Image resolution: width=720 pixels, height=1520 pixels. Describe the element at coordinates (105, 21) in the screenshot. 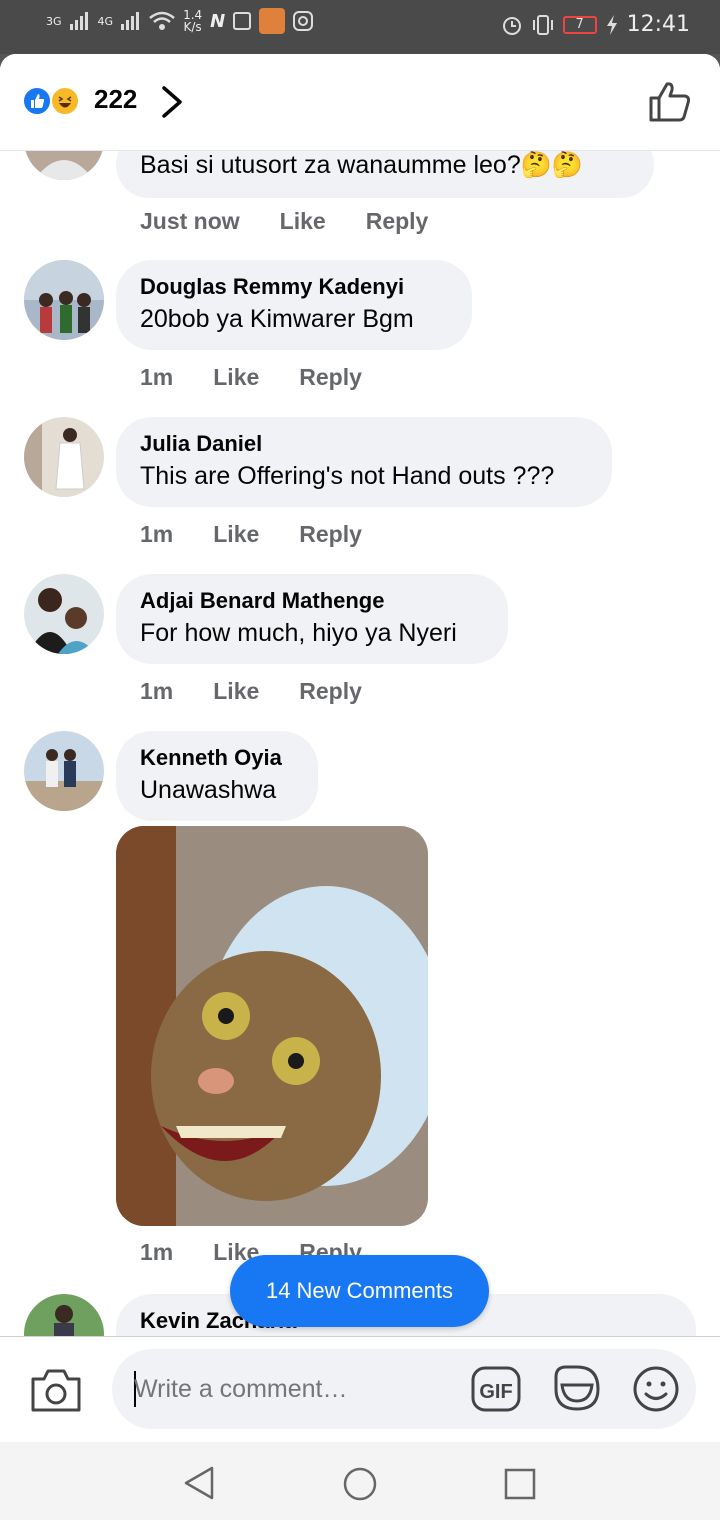

I see `network-4g-label: 4G` at that location.